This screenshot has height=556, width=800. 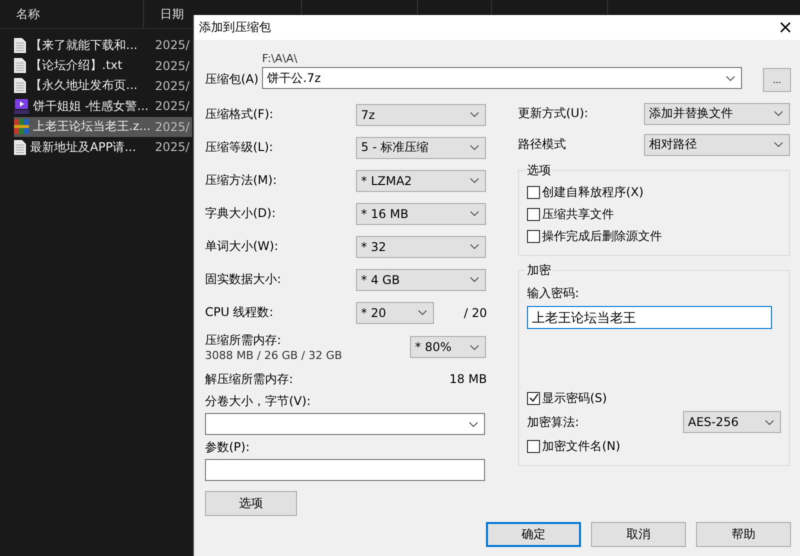 I want to click on options-button: 选项, so click(x=251, y=503).